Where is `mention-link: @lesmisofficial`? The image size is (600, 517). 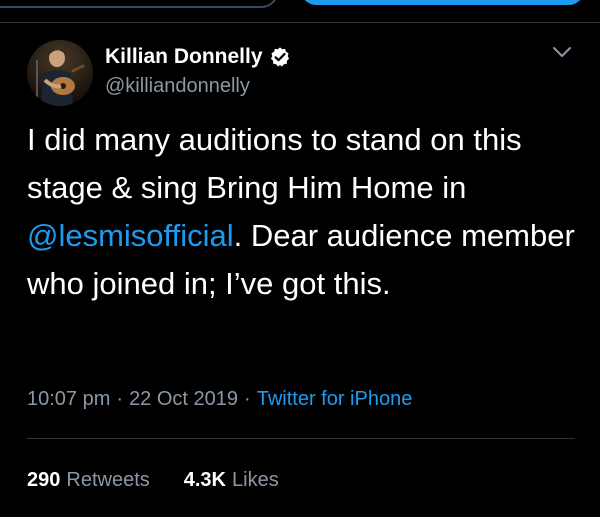 mention-link: @lesmisofficial is located at coordinates (130, 235).